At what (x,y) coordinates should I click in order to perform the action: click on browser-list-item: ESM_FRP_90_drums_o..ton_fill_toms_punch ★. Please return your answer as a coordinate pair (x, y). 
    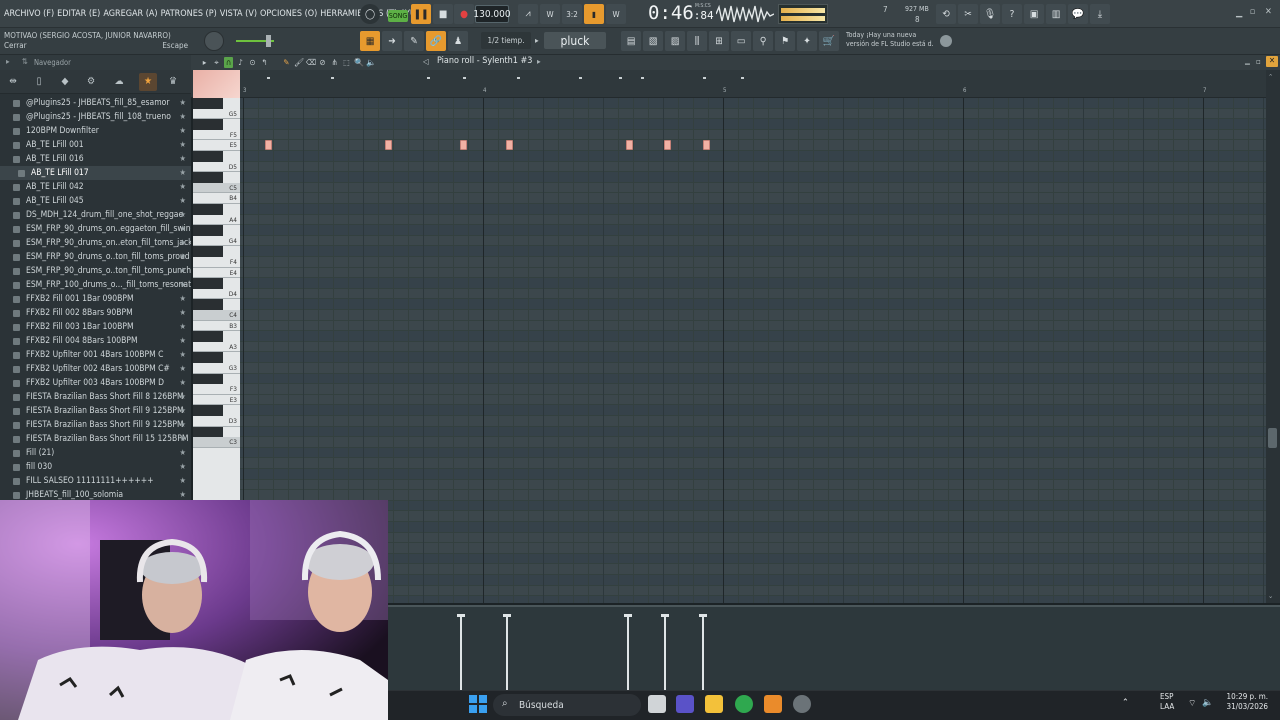
    Looking at the image, I should click on (95, 271).